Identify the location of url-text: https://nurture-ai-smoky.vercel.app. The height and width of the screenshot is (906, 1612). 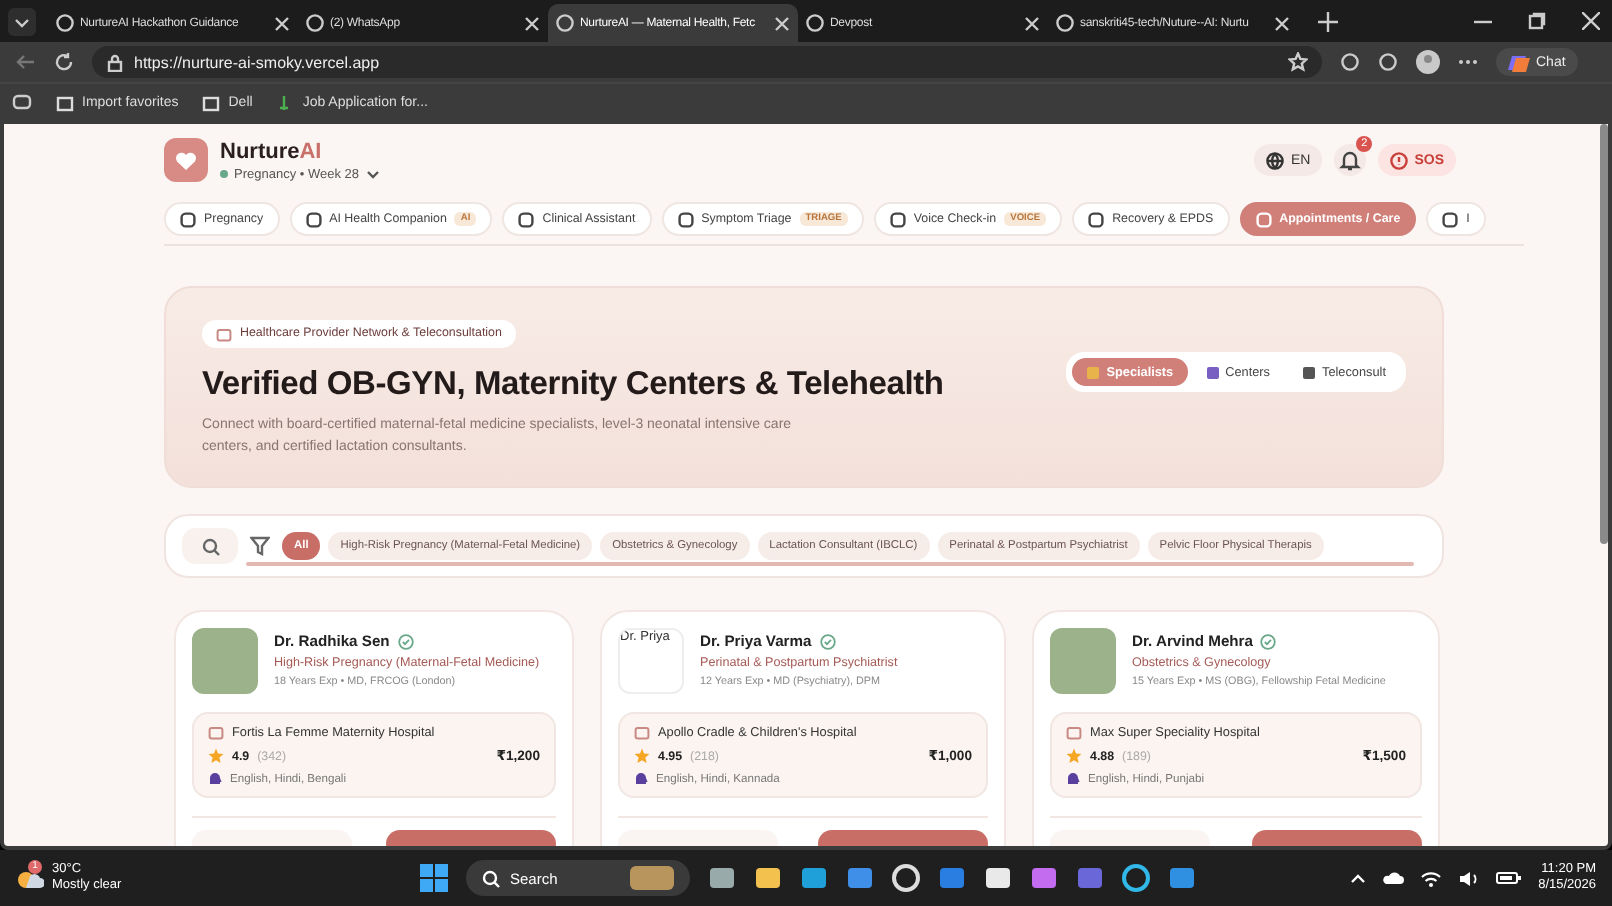
(258, 62).